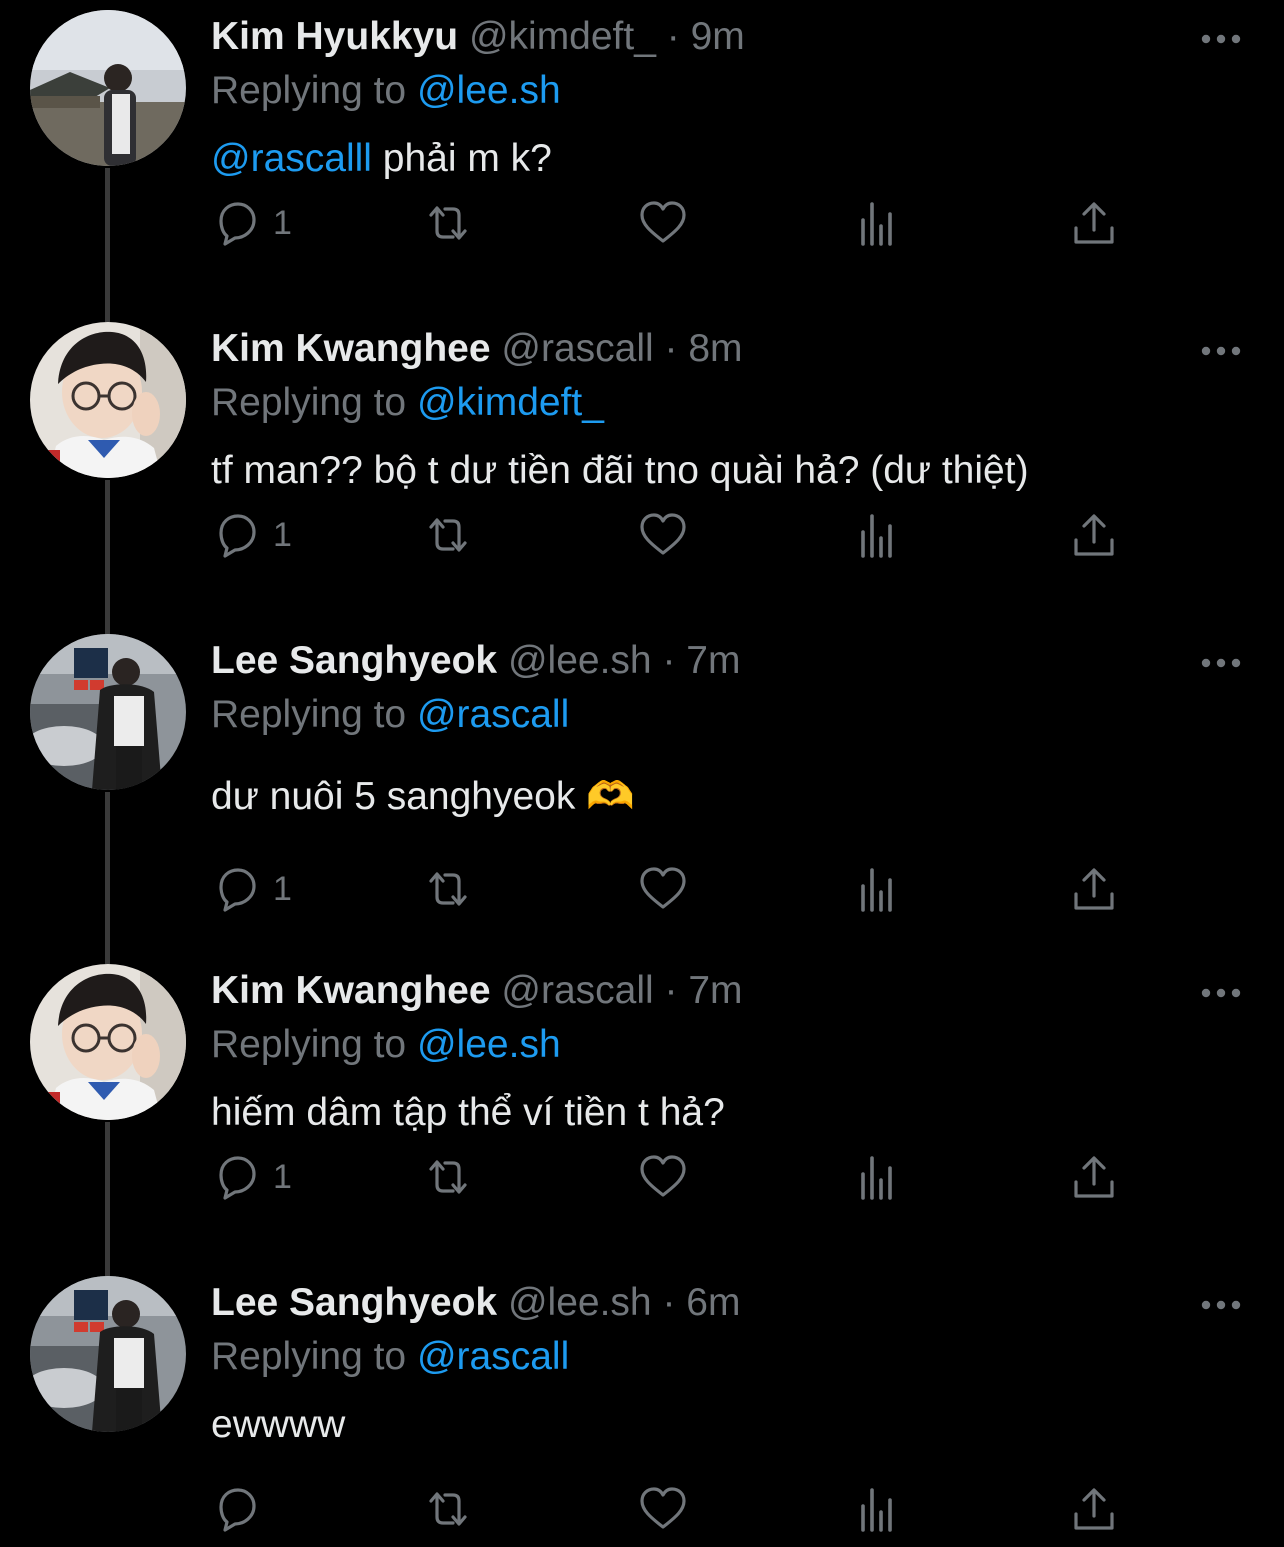 Image resolution: width=1284 pixels, height=1547 pixels. What do you see at coordinates (624, 660) in the screenshot?
I see `handle-and-time: @lee.sh · 7m` at bounding box center [624, 660].